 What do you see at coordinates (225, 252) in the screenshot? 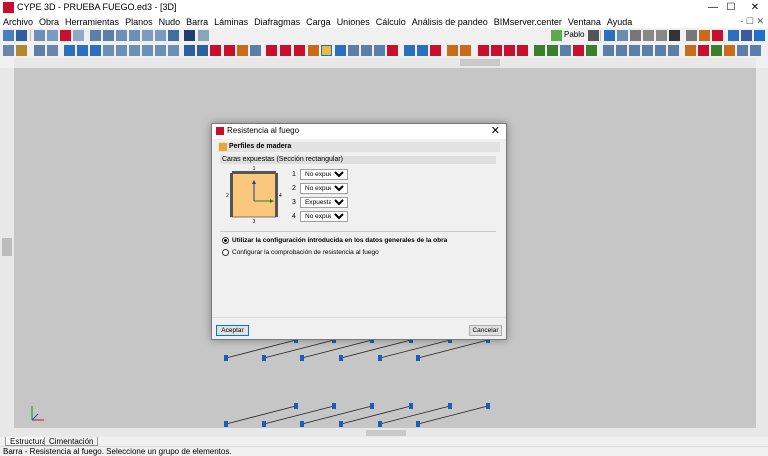
I see `radio-button` at bounding box center [225, 252].